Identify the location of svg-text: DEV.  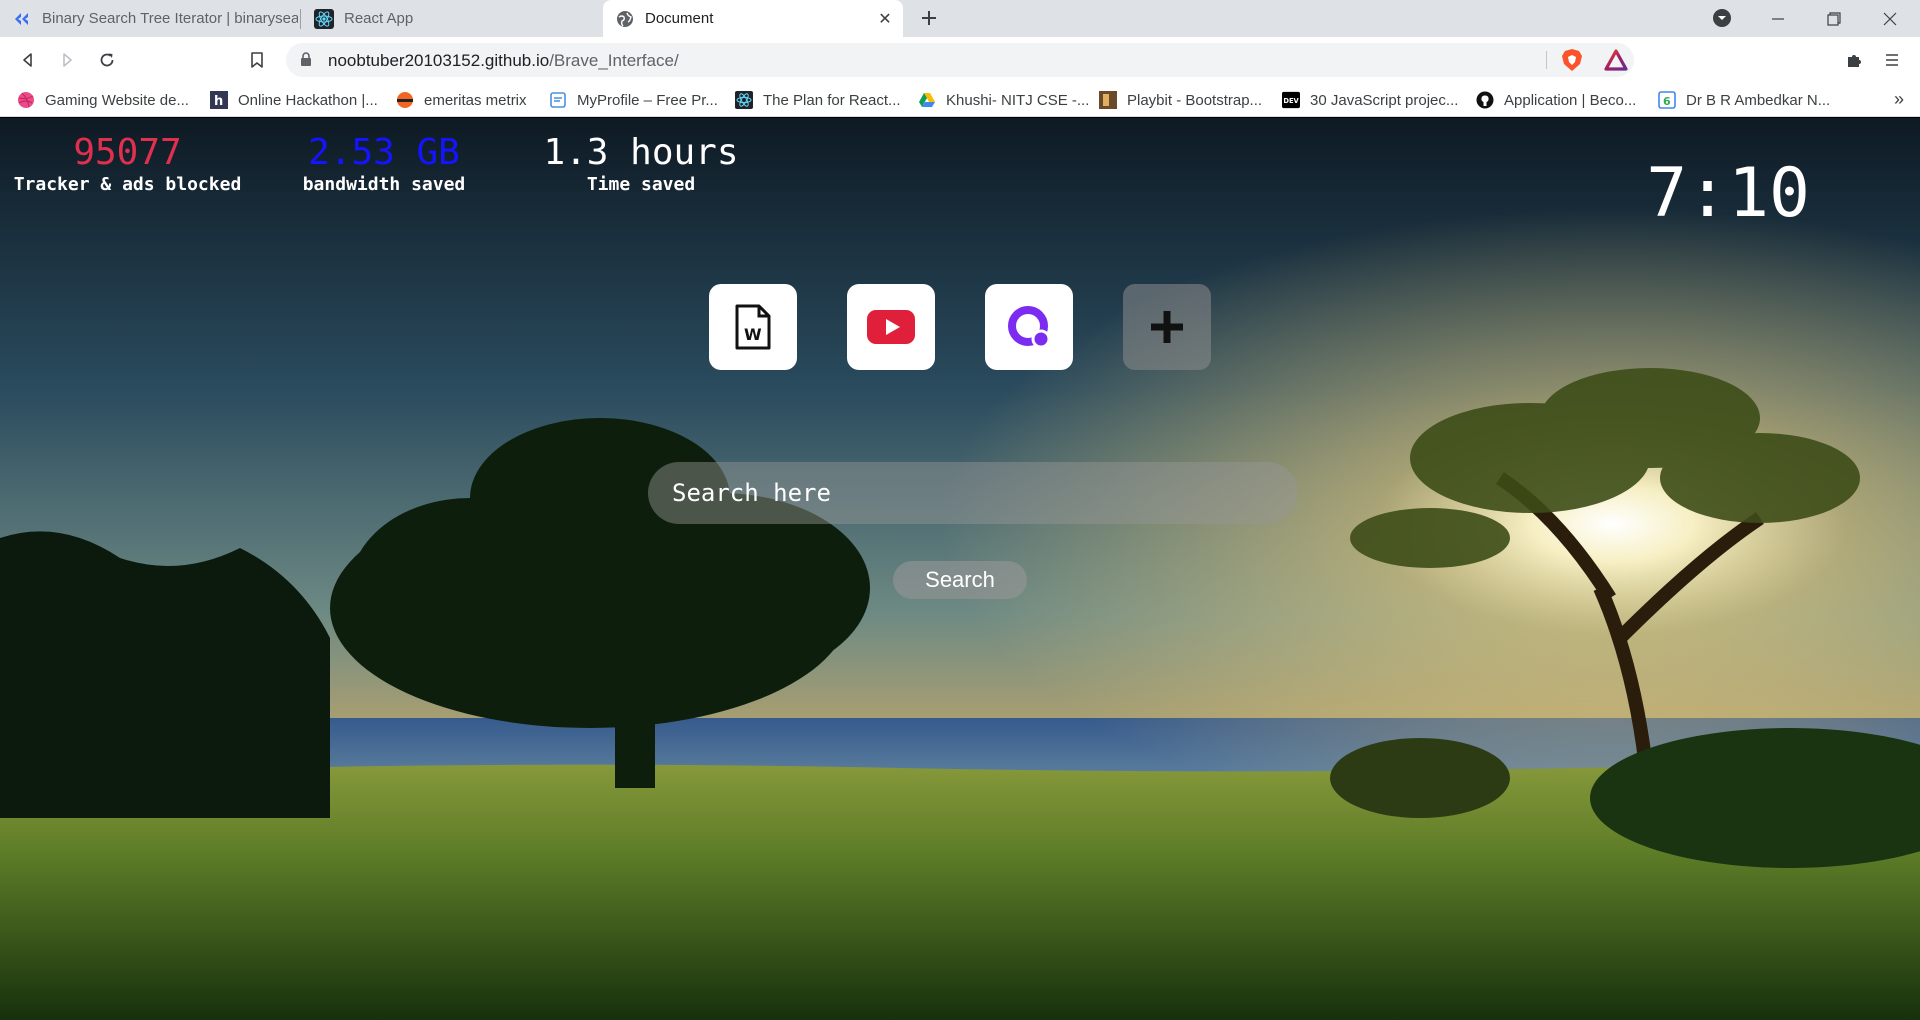
(1291, 101).